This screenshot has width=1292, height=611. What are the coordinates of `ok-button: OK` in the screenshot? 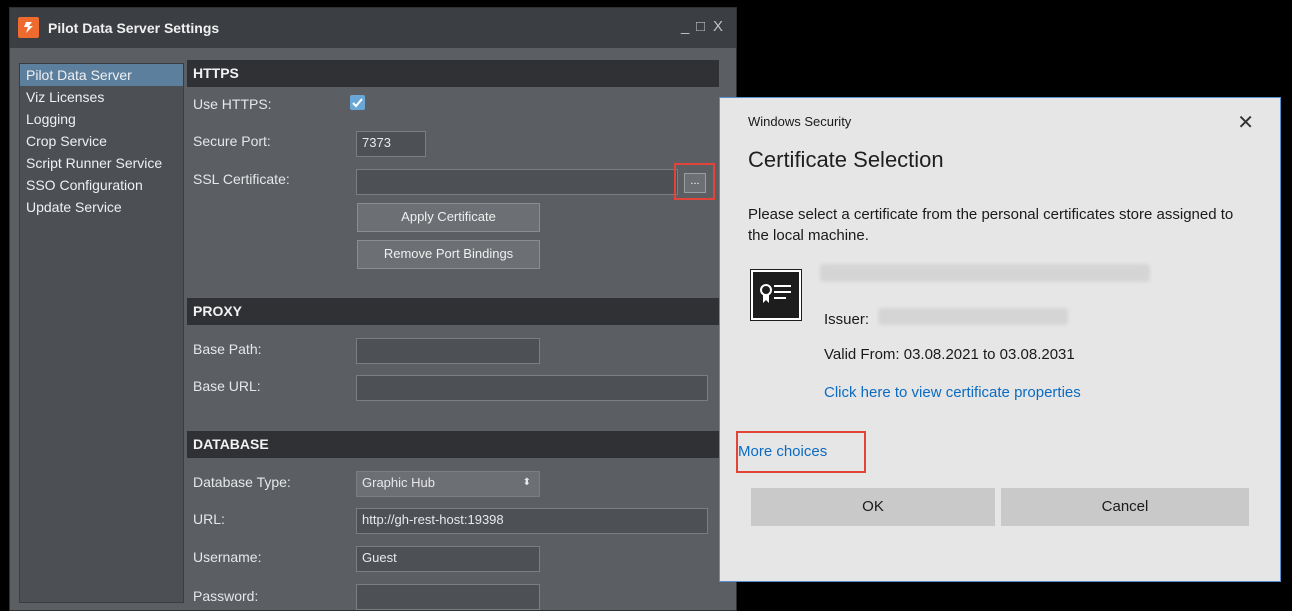 It's located at (873, 507).